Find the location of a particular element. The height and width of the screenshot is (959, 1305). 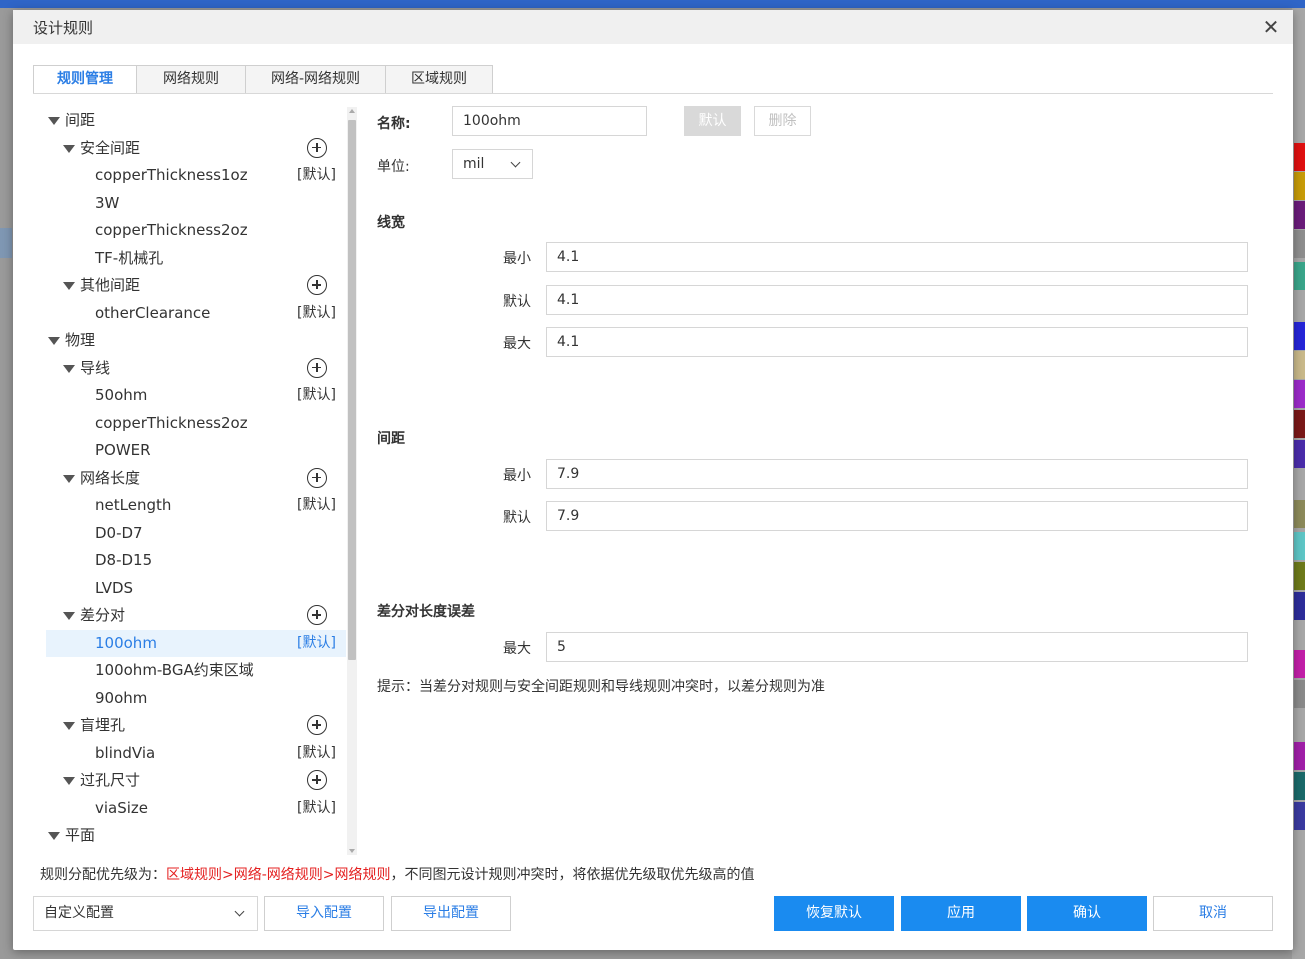

apply-button: 应用 is located at coordinates (961, 913).